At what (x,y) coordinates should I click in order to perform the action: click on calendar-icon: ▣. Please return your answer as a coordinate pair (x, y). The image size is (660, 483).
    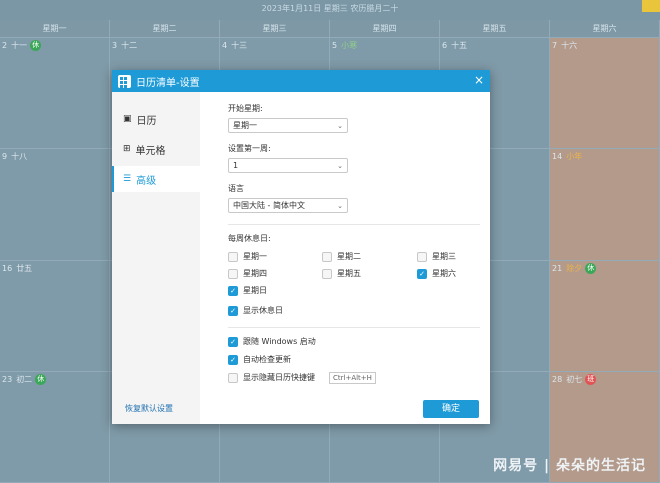
    Looking at the image, I should click on (127, 119).